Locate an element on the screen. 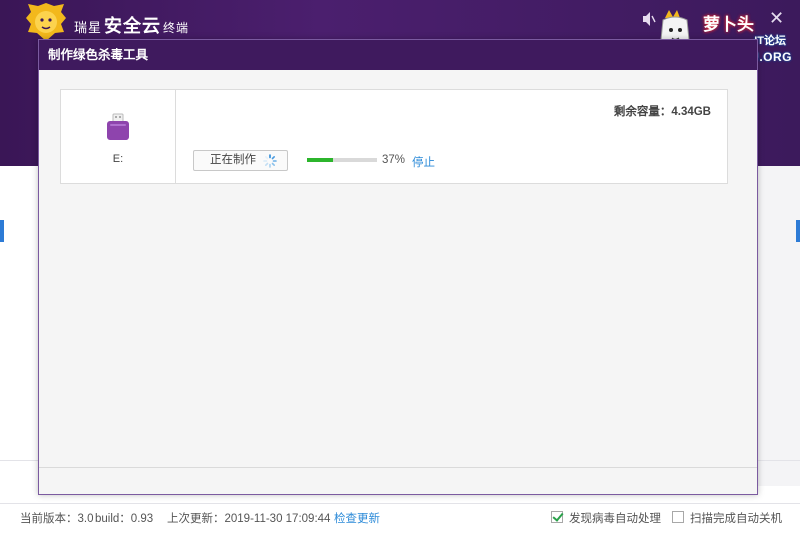 The height and width of the screenshot is (540, 800). background-panel is located at coordinates (779, 326).